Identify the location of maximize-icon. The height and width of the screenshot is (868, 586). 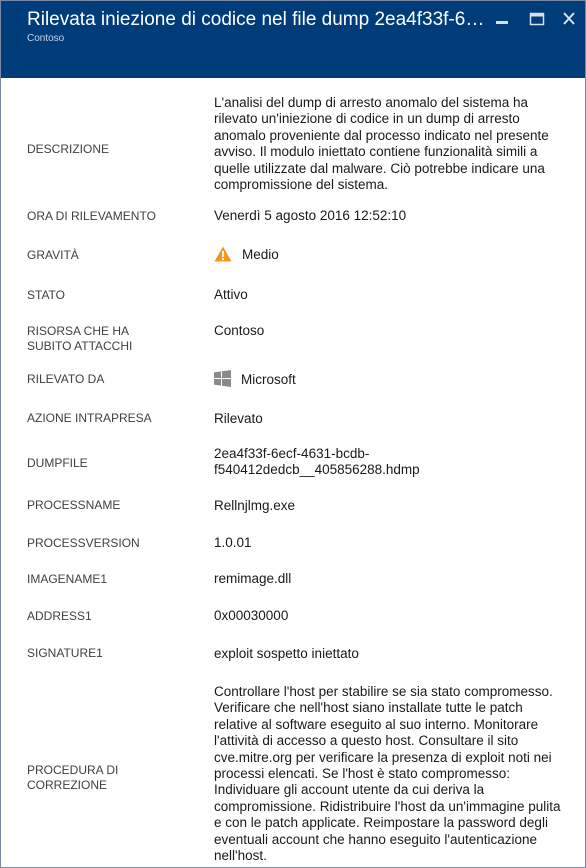
(537, 19).